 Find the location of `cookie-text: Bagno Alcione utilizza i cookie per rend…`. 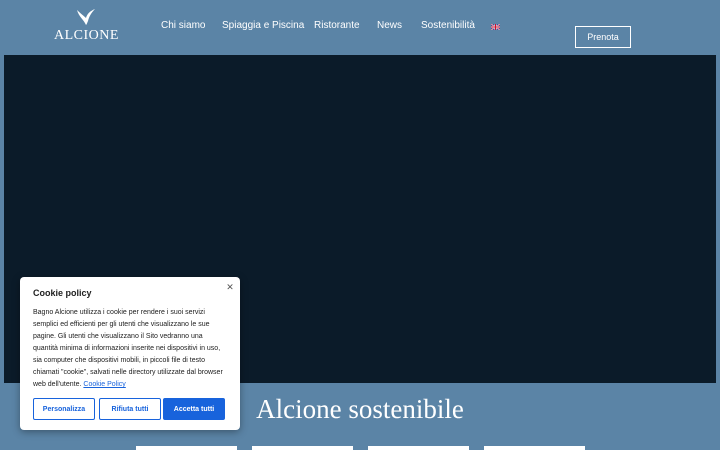

cookie-text: Bagno Alcione utilizza i cookie per rend… is located at coordinates (131, 349).